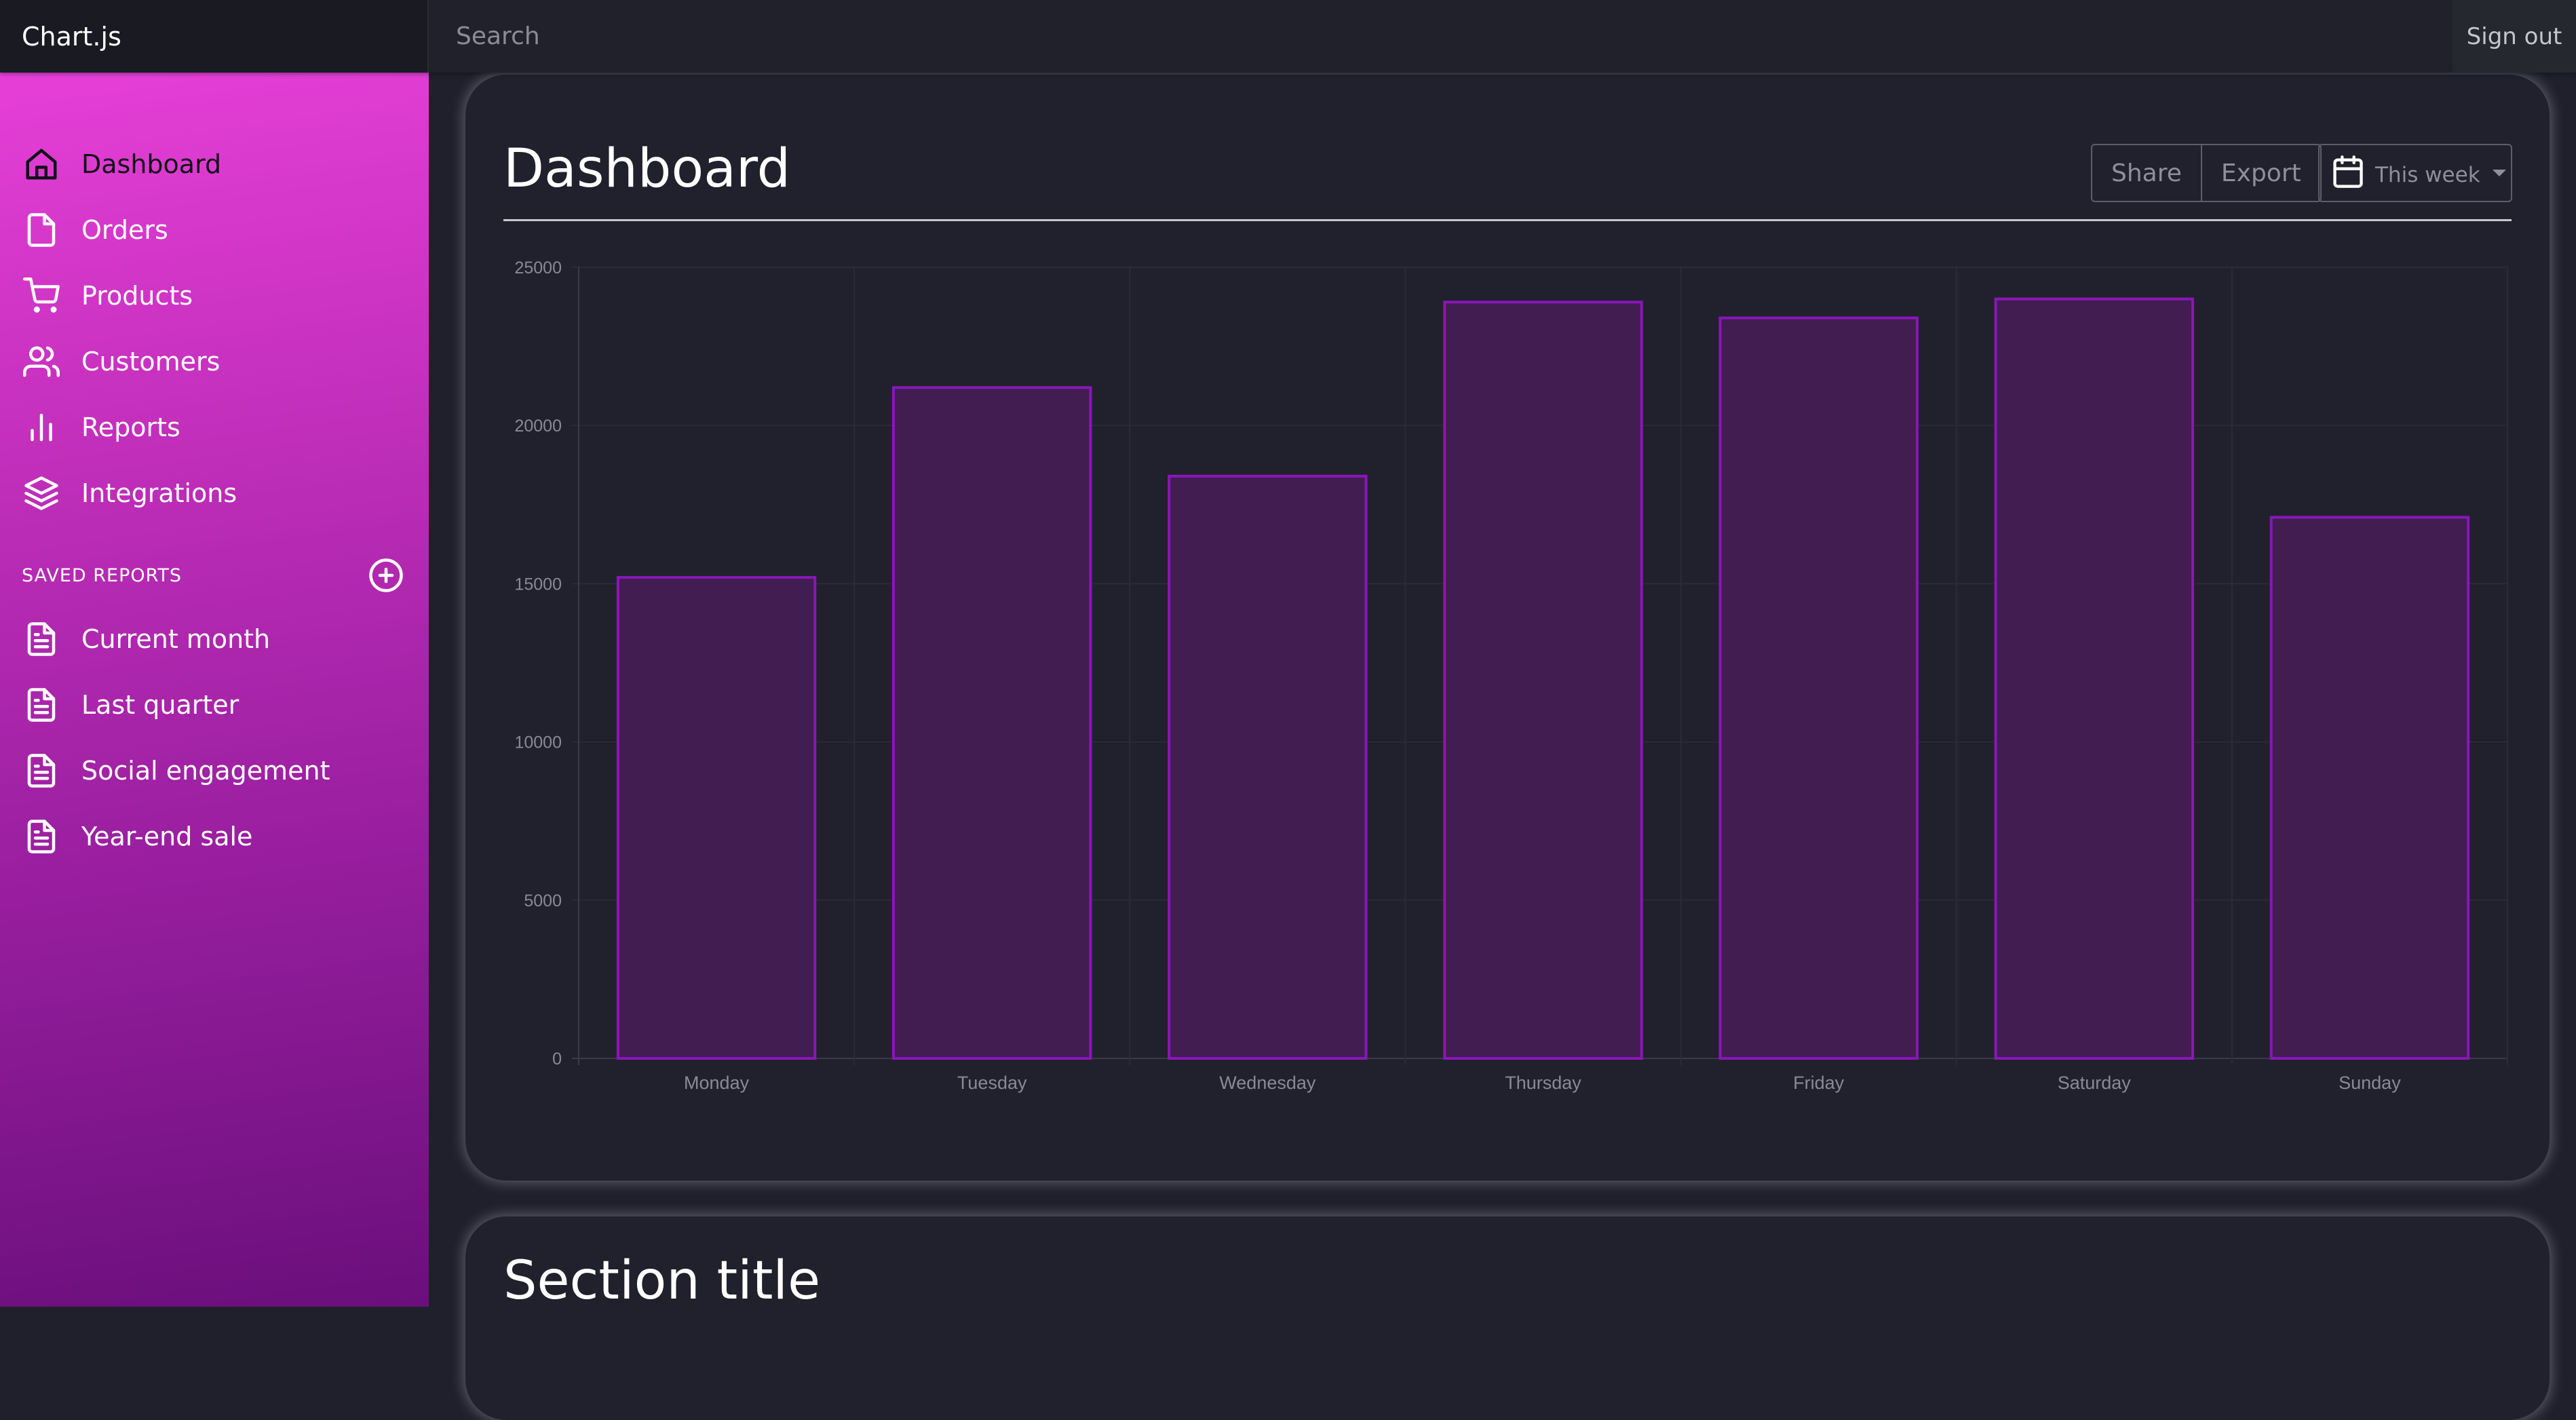 This screenshot has height=1420, width=2576. I want to click on saved-report-current-month: Current month, so click(215, 639).